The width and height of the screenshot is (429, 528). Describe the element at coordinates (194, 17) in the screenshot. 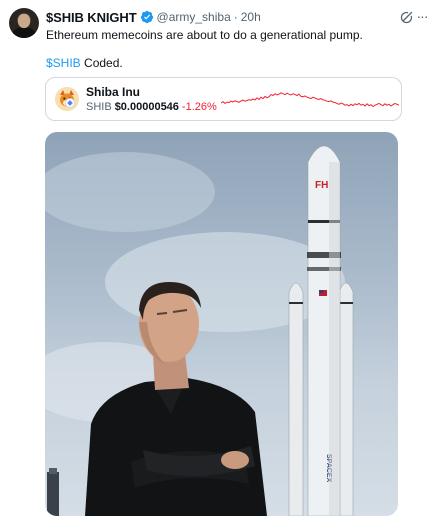

I see `author-handle: @army_shiba` at that location.